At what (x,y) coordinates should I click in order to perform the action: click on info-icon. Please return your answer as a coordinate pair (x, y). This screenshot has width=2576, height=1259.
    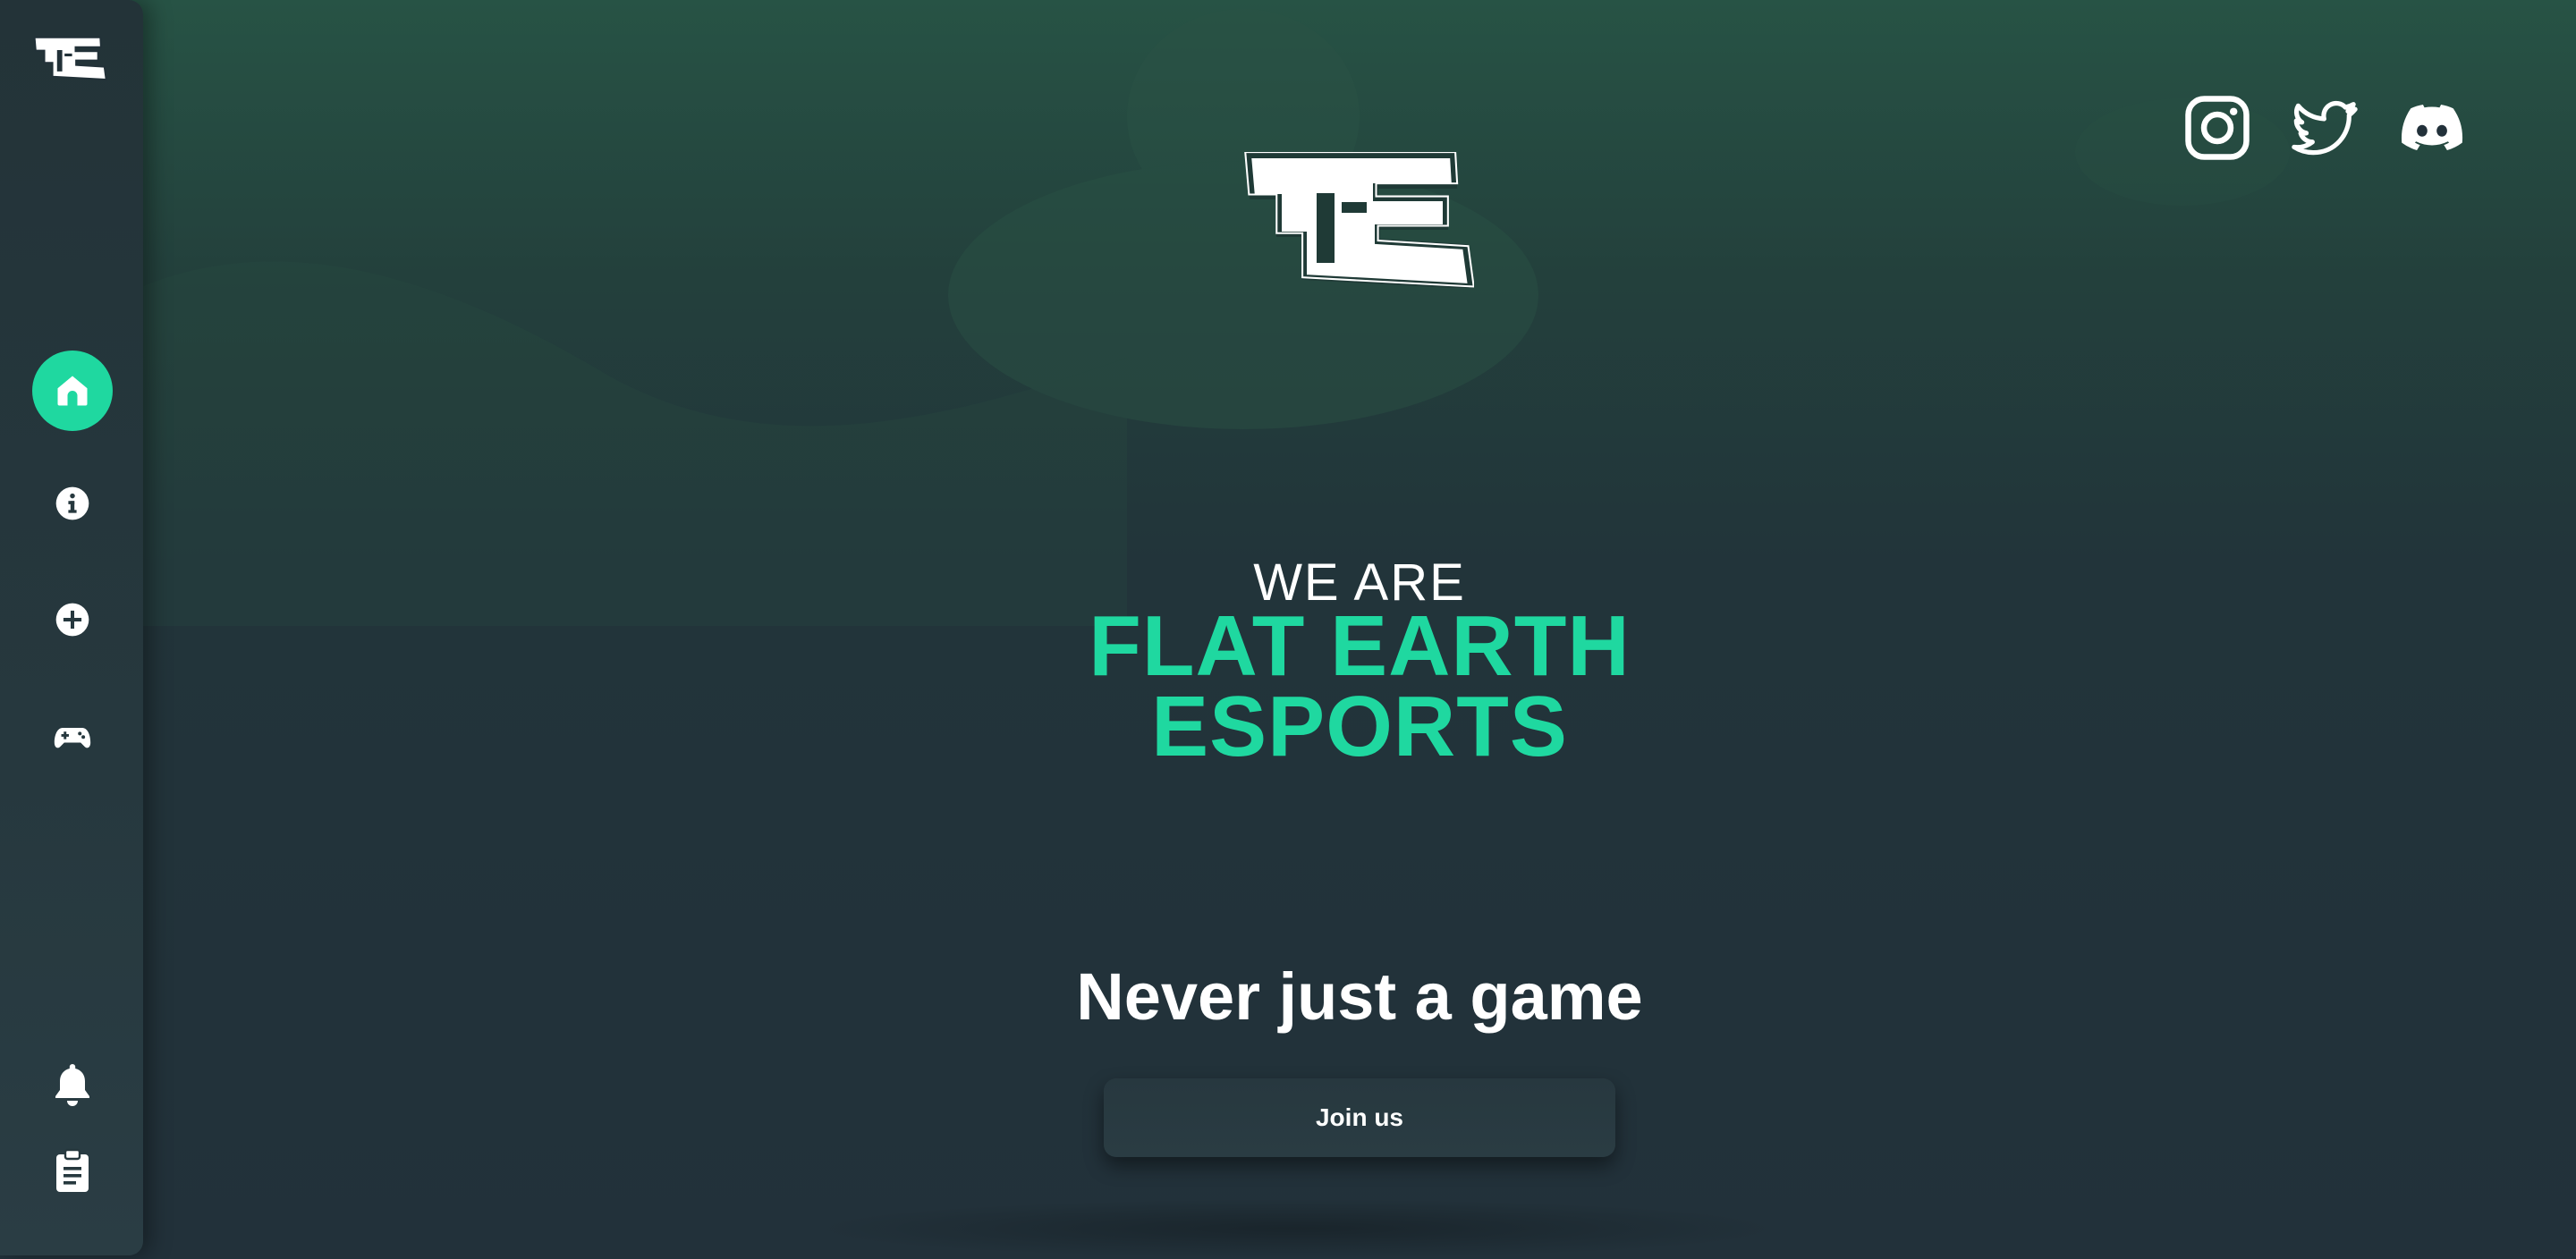
    Looking at the image, I should click on (72, 503).